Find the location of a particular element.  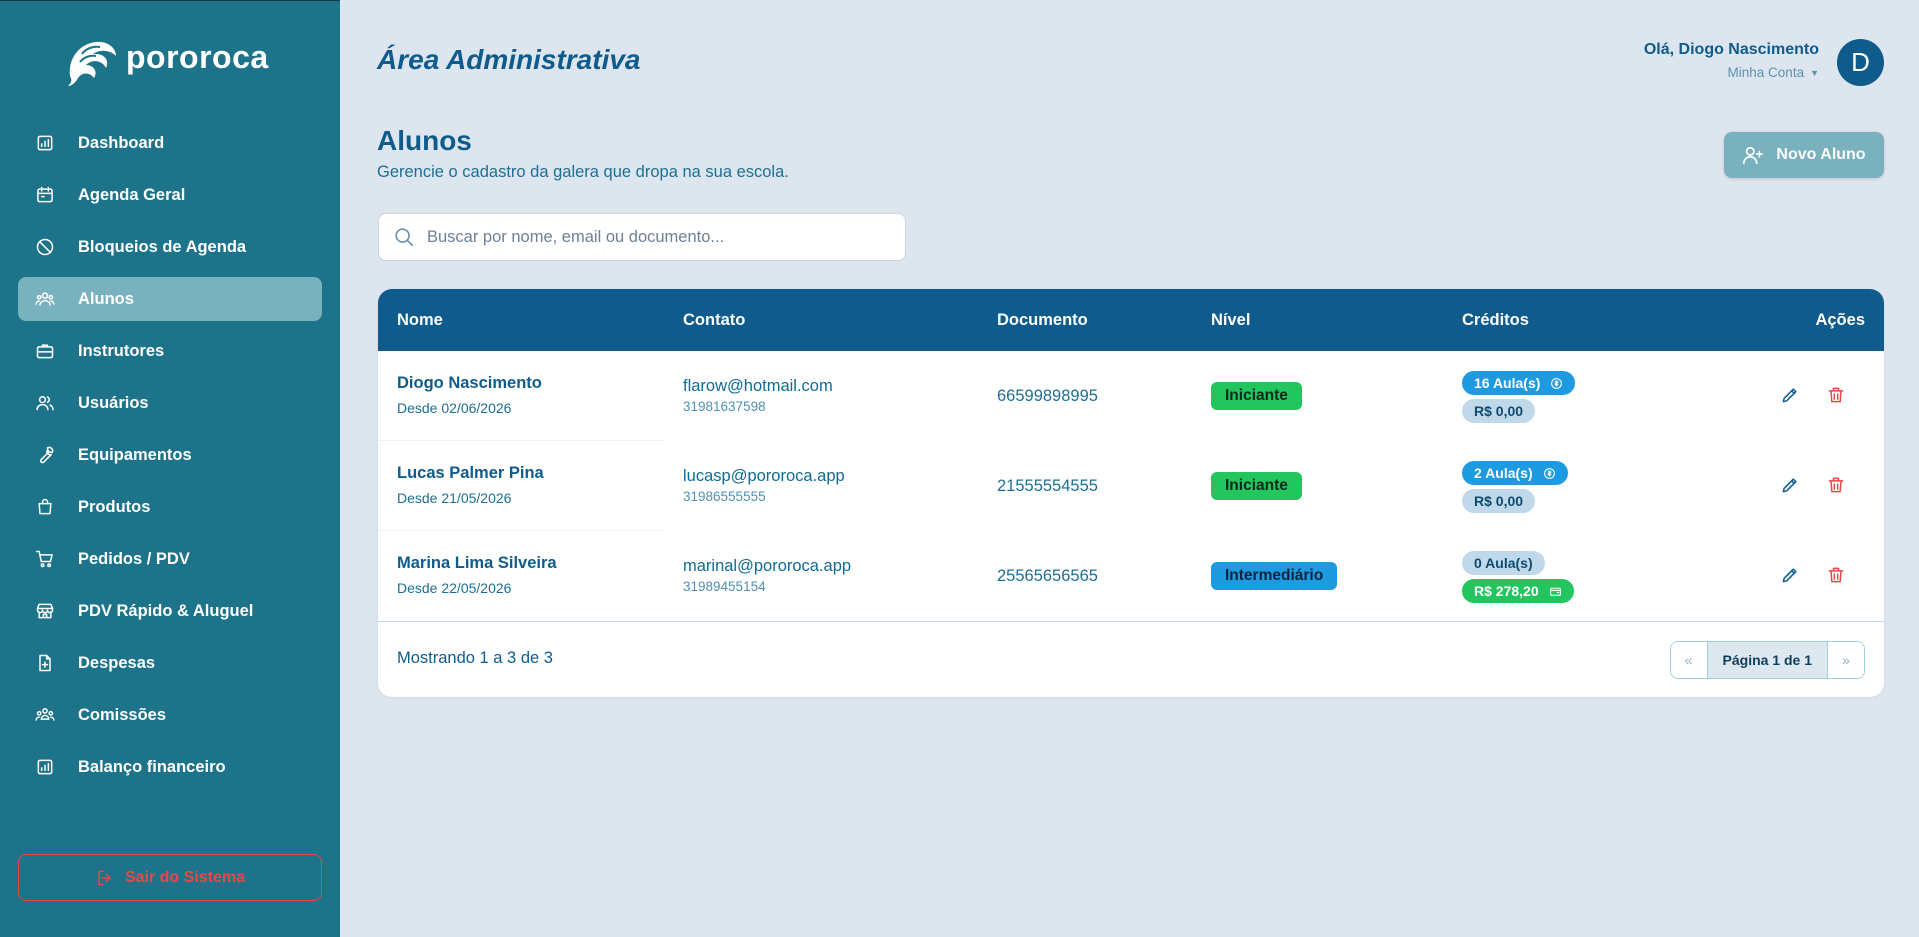

new-student-button: Novo Aluno is located at coordinates (1804, 155).